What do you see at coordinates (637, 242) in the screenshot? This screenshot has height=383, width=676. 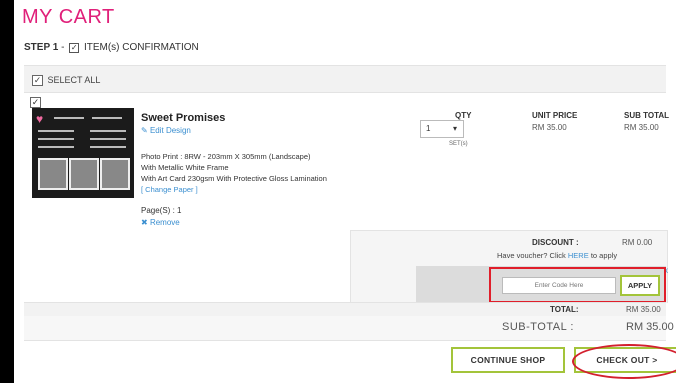 I see `discount-value: RM 0.00` at bounding box center [637, 242].